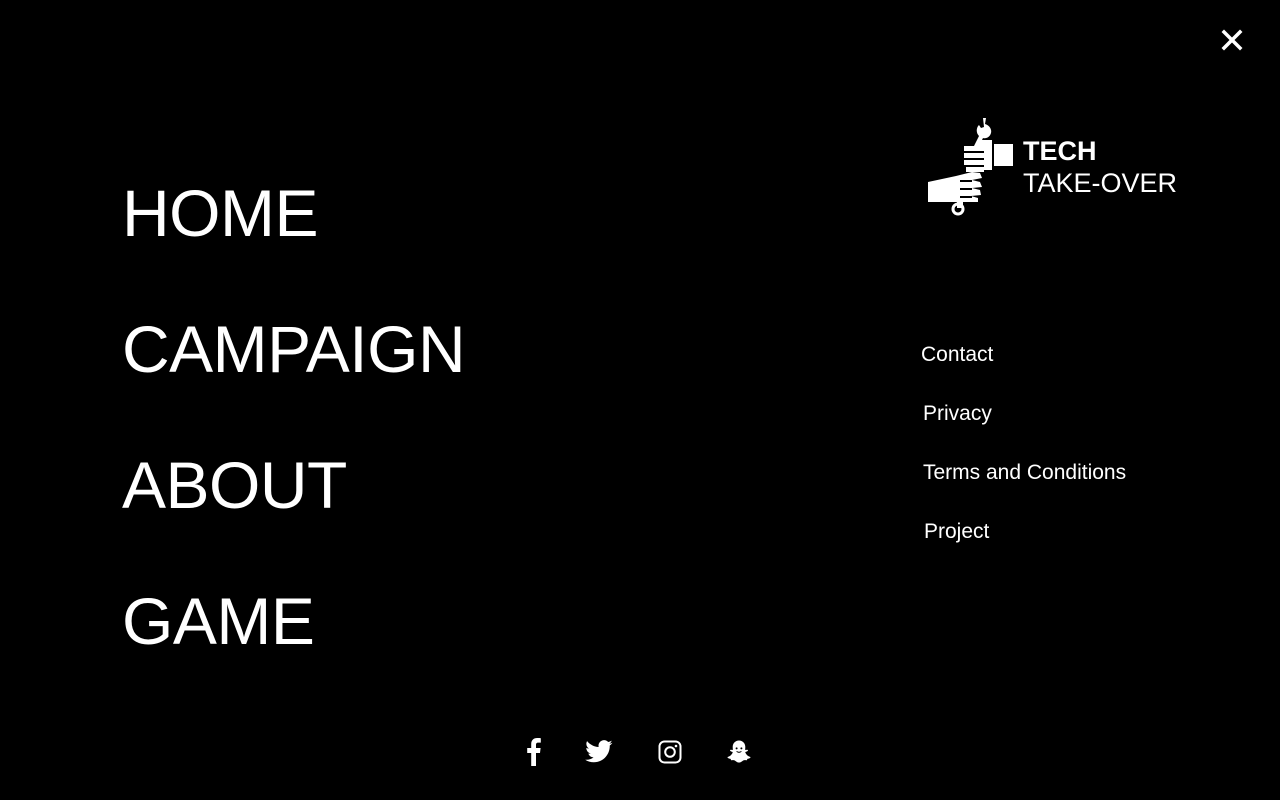  I want to click on facebook-icon, so click(534, 752).